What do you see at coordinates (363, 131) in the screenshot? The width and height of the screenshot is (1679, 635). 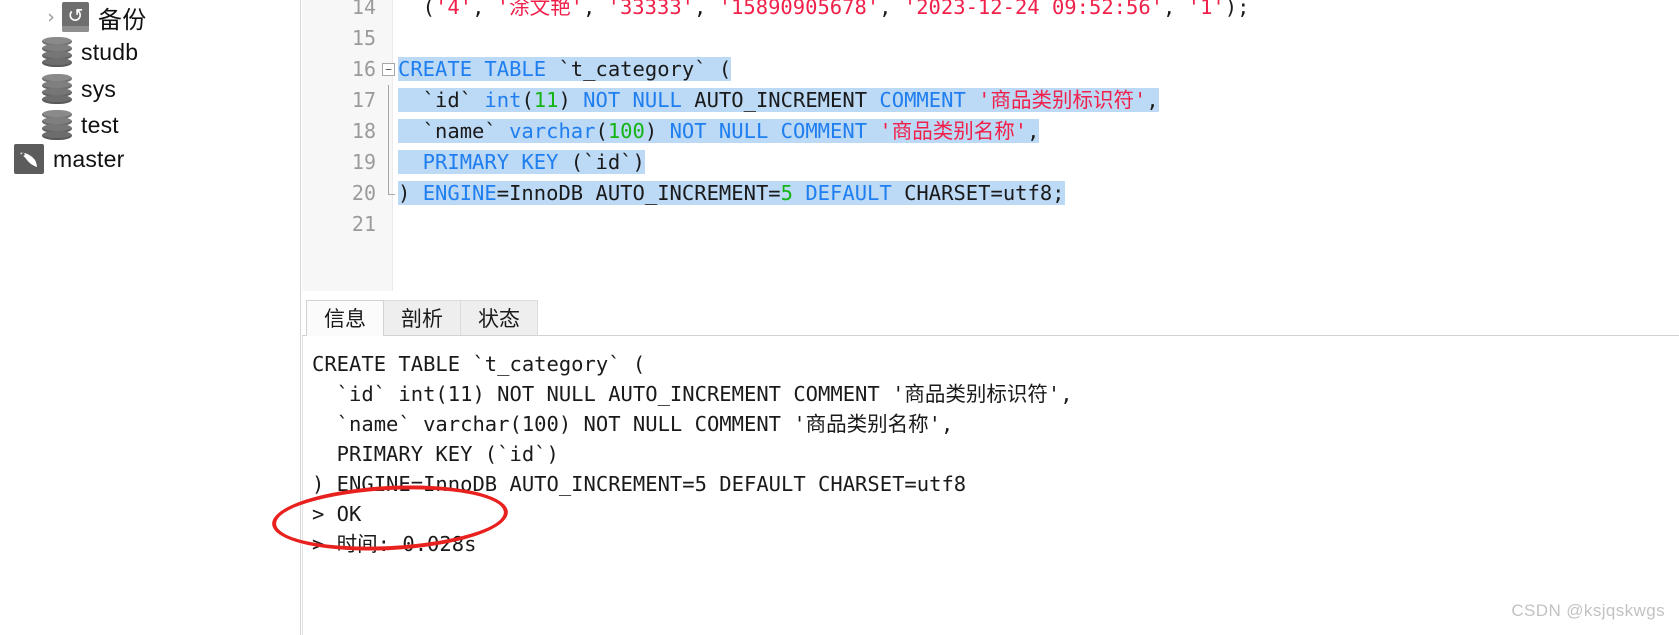 I see `line-number: 18` at bounding box center [363, 131].